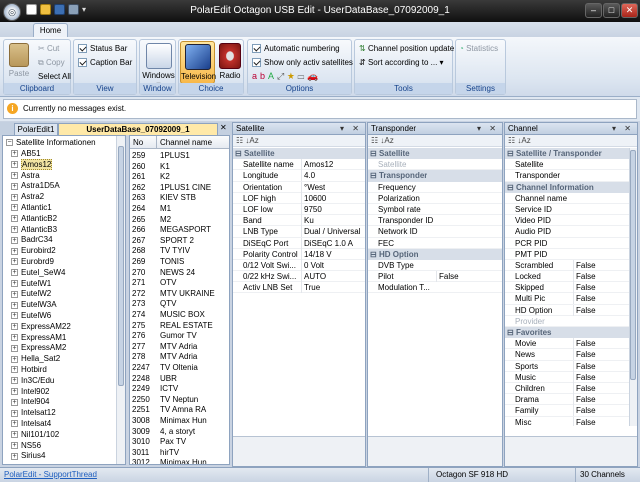 Image resolution: width=640 pixels, height=482 pixels. What do you see at coordinates (82, 49) in the screenshot?
I see `status-bar-checkbox` at bounding box center [82, 49].